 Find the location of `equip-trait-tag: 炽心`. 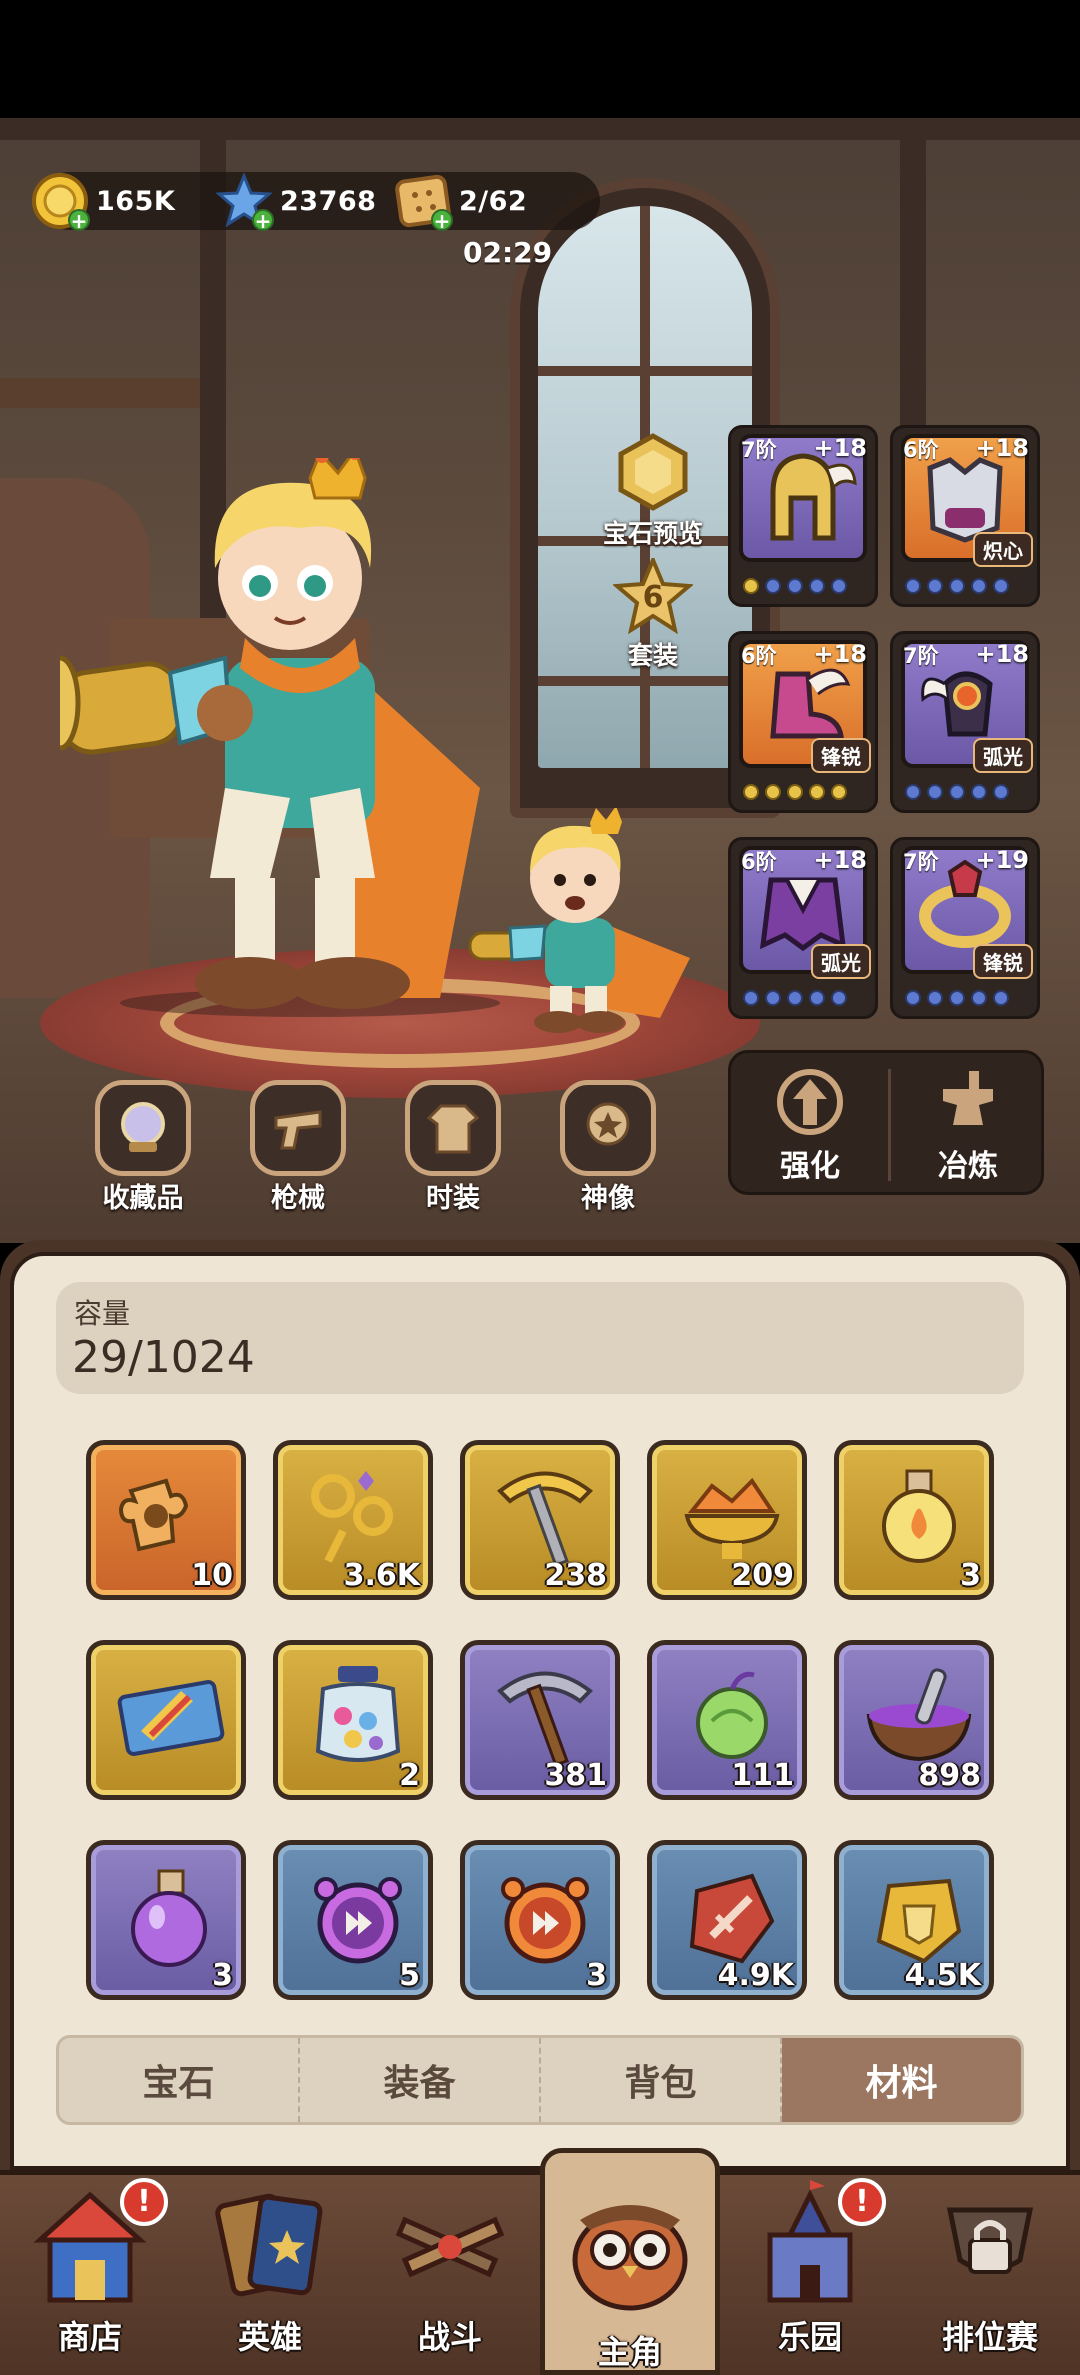

equip-trait-tag: 炽心 is located at coordinates (1003, 549).